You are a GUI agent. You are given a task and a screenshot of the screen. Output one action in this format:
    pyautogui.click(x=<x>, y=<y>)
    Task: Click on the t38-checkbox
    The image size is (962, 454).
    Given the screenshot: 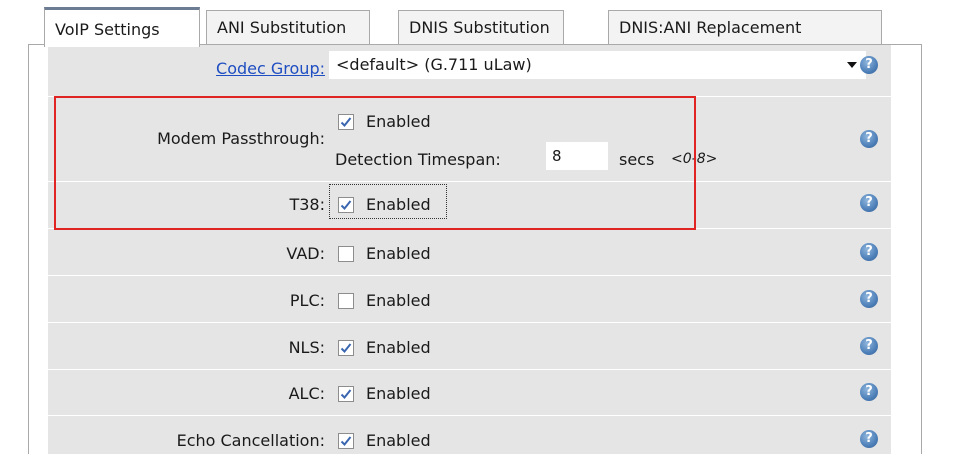 What is the action you would take?
    pyautogui.click(x=346, y=205)
    